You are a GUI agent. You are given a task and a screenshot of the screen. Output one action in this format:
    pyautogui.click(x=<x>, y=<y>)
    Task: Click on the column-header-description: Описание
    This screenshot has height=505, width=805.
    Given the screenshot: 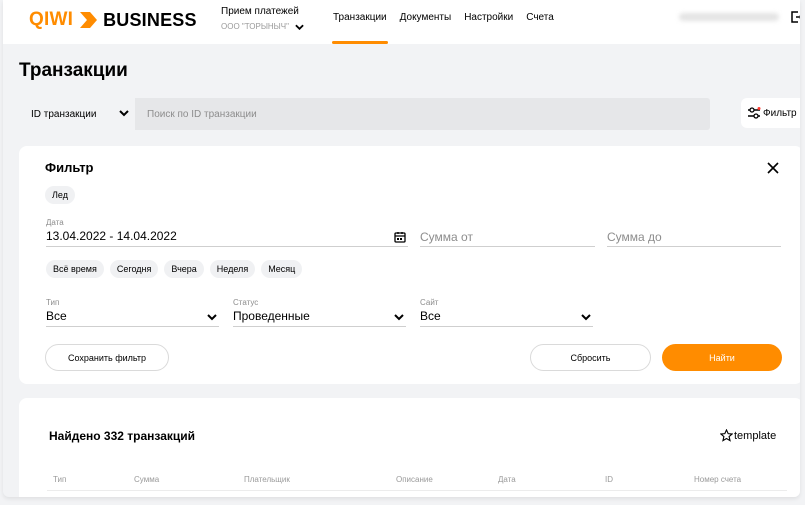 What is the action you would take?
    pyautogui.click(x=414, y=479)
    